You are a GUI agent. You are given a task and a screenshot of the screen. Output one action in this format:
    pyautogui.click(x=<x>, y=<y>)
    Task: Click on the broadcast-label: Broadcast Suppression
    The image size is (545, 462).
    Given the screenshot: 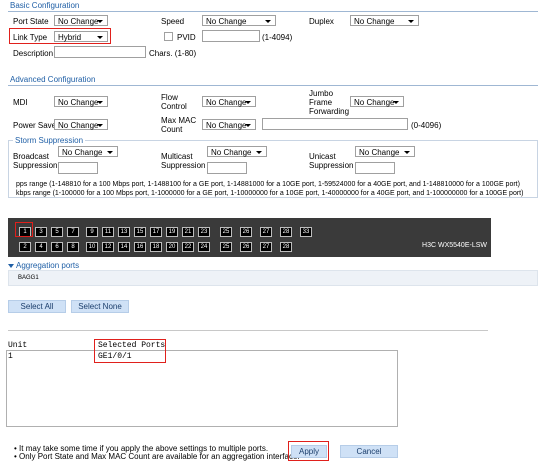 What is the action you would take?
    pyautogui.click(x=35, y=161)
    